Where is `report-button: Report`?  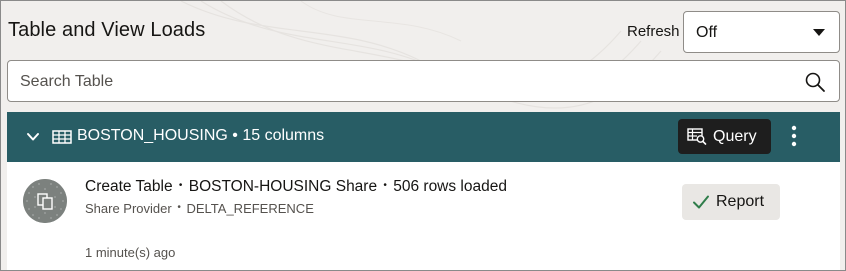 report-button: Report is located at coordinates (731, 202).